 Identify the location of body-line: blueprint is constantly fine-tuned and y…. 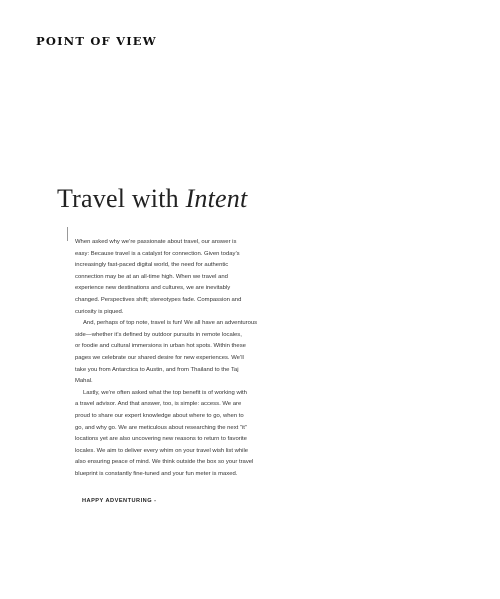
(156, 473).